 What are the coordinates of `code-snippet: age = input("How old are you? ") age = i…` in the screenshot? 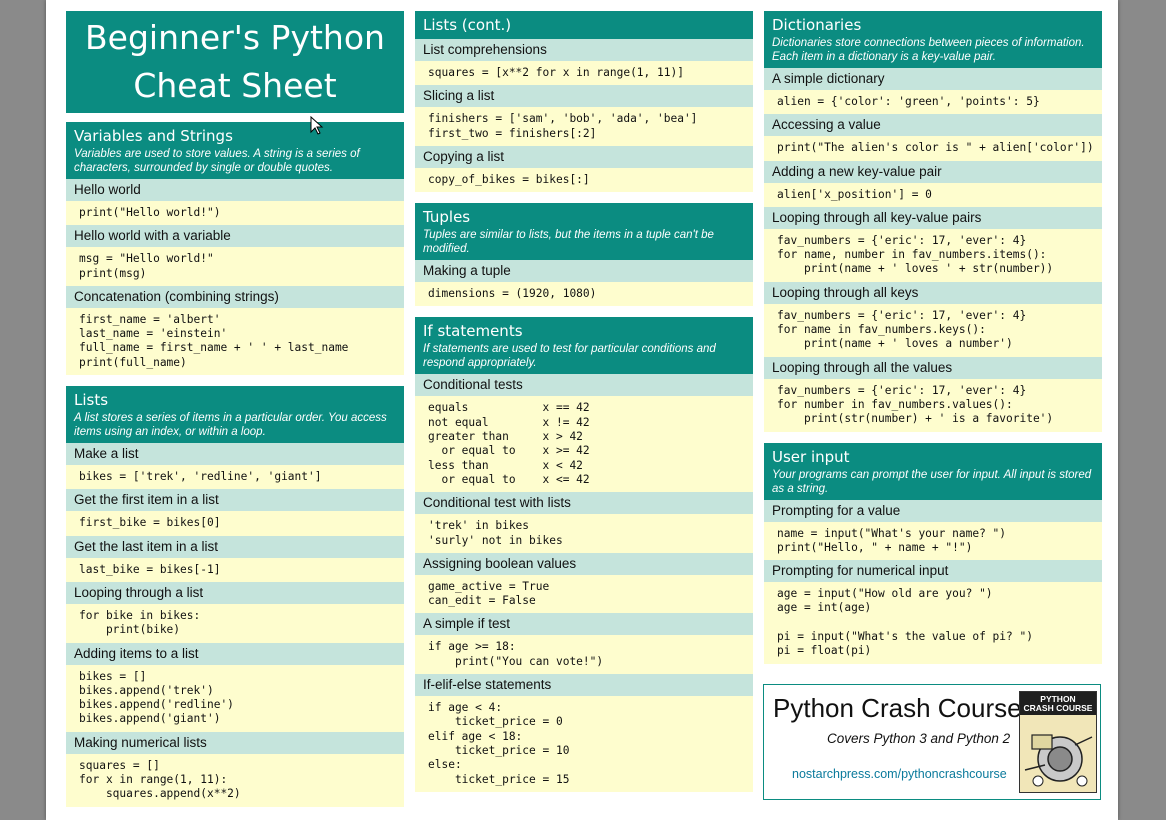 It's located at (933, 623).